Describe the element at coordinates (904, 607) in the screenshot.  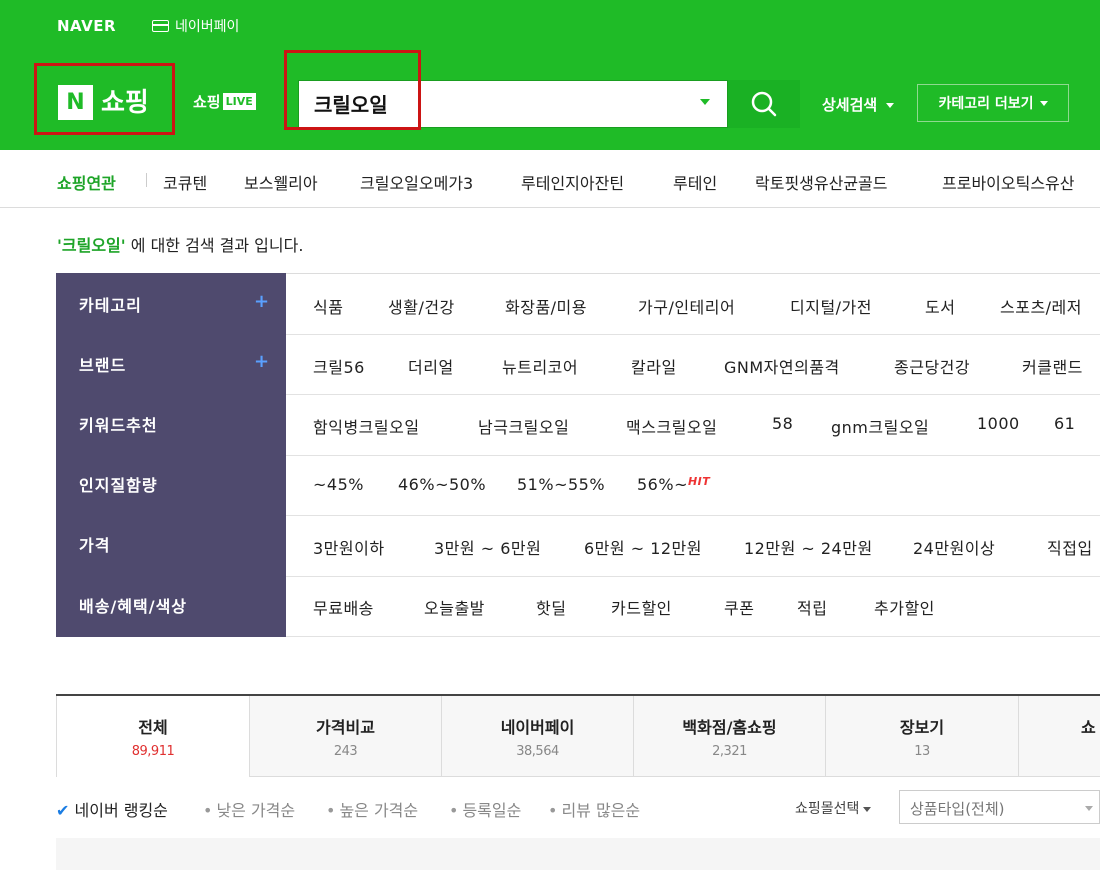
I see `filter-option: 추가할인` at that location.